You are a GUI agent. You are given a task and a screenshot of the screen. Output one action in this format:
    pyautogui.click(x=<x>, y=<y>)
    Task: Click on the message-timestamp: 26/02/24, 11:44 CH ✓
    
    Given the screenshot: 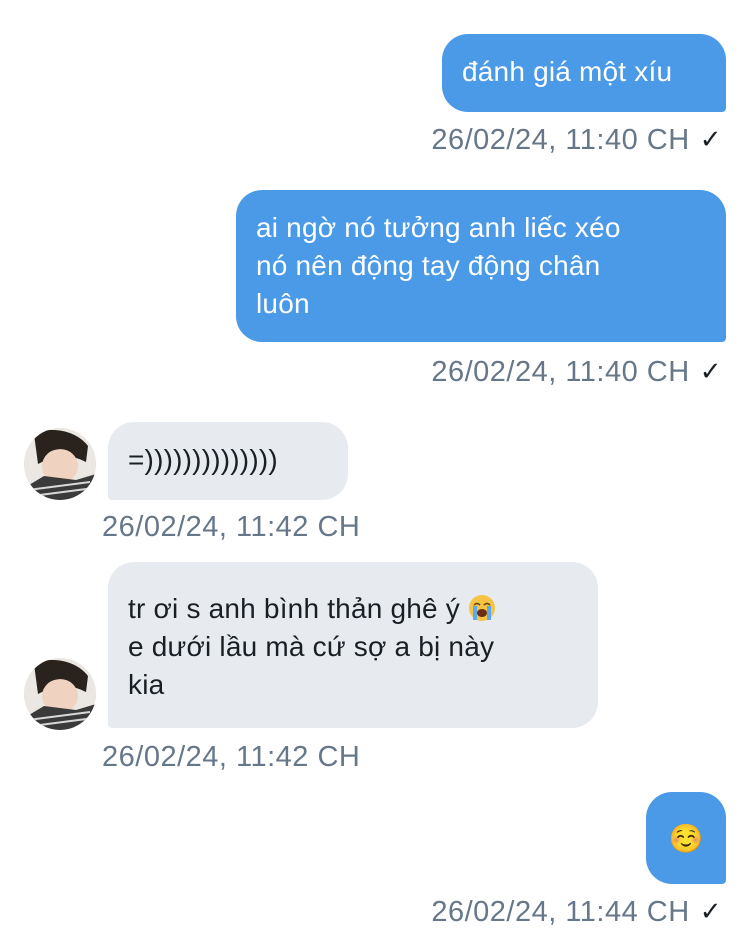 What is the action you would take?
    pyautogui.click(x=576, y=911)
    